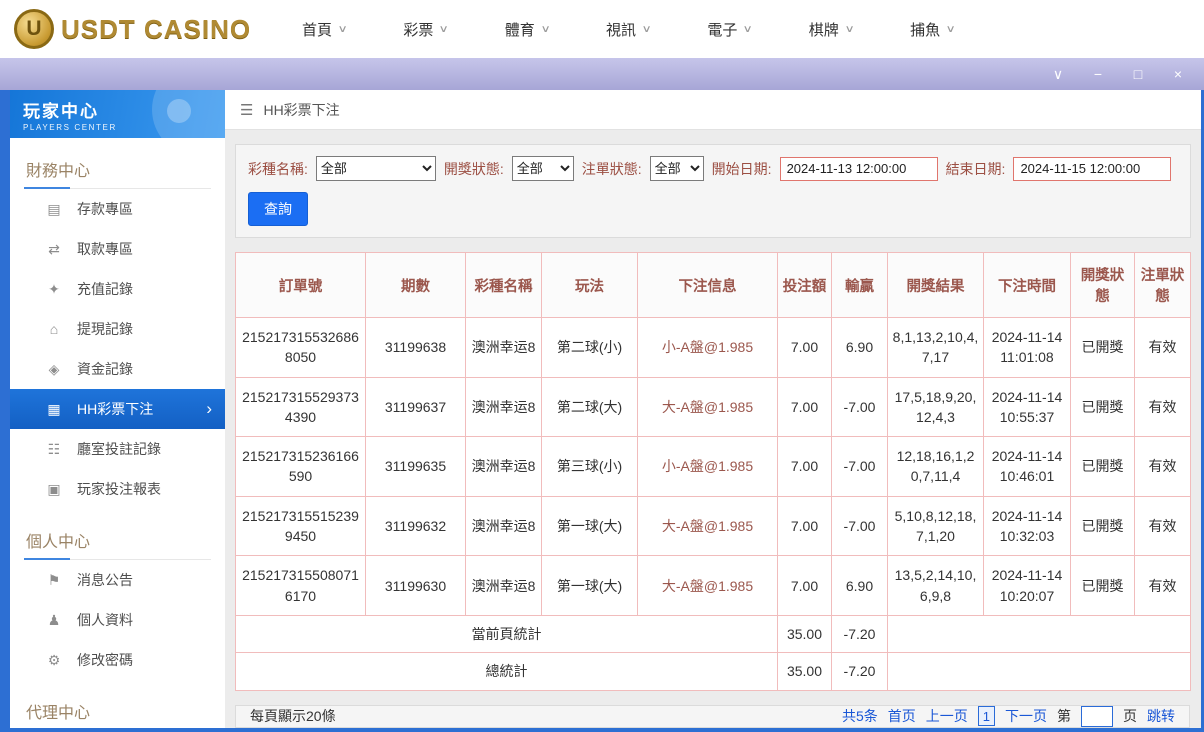 This screenshot has height=732, width=1204. Describe the element at coordinates (707, 285) in the screenshot. I see `col-header-bet-info: 下注信息` at that location.